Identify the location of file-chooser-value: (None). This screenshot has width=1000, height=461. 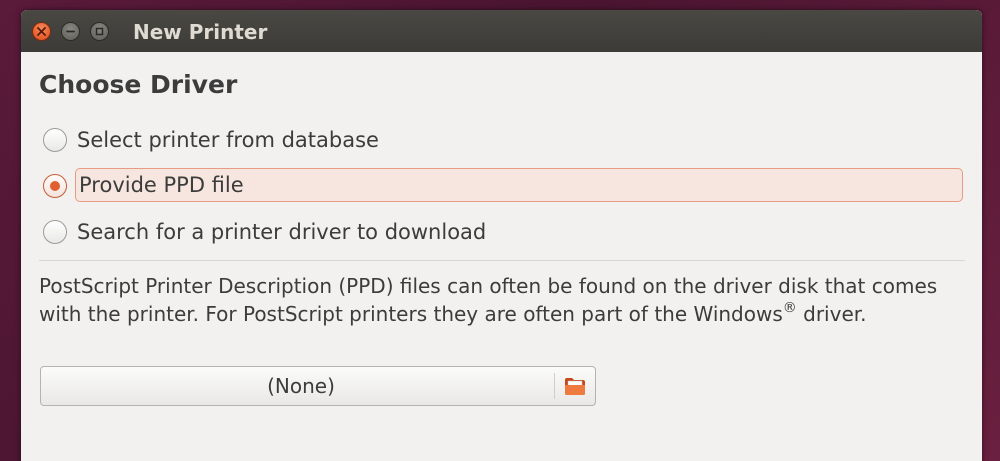
(301, 386).